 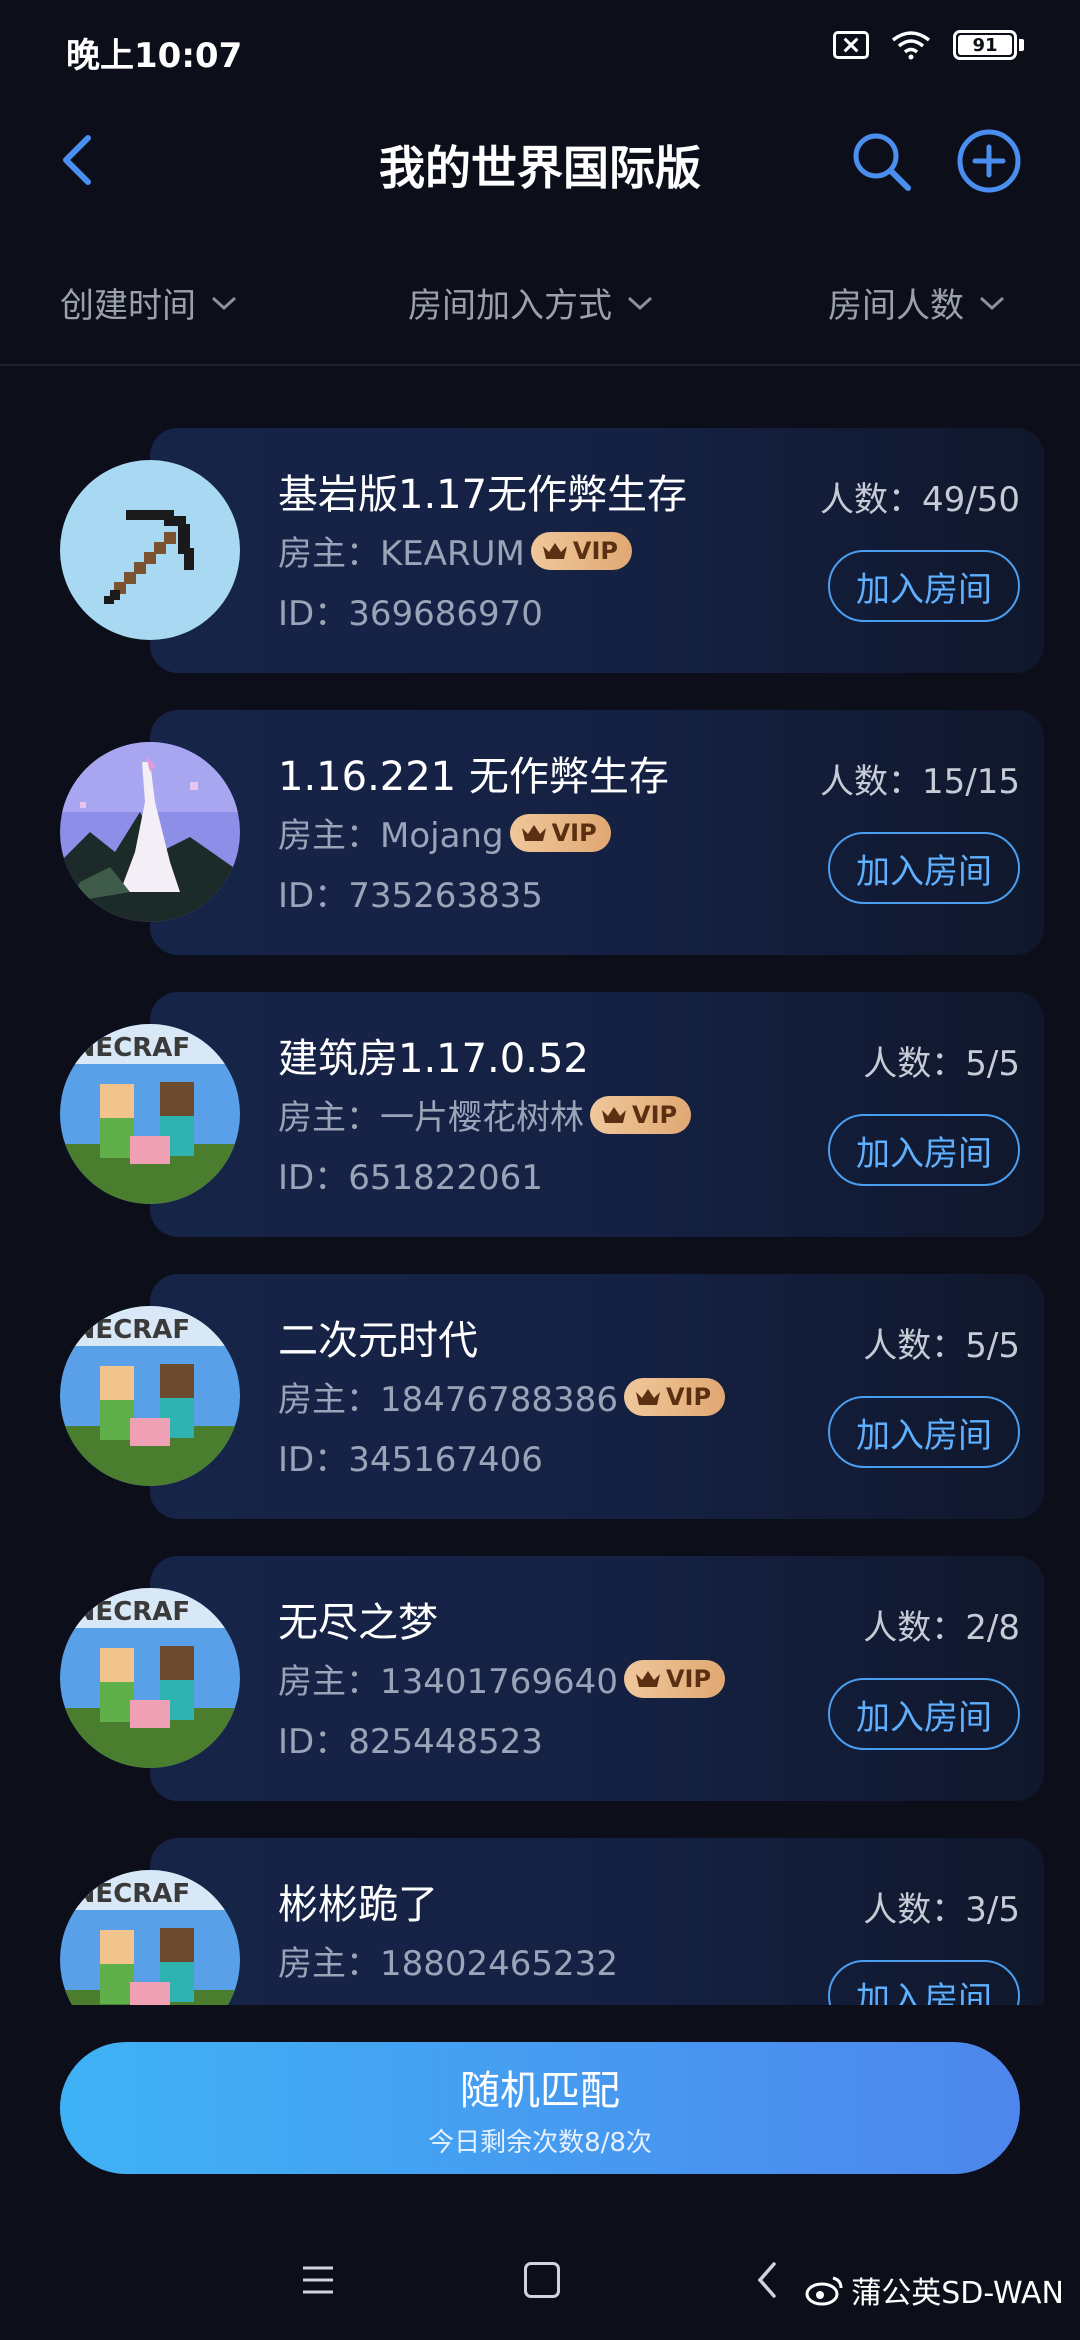 I want to click on room-item: INECRAF 彬彬跪了 房主：18802465232 人数：3/5 加入房间, so click(x=540, y=1912).